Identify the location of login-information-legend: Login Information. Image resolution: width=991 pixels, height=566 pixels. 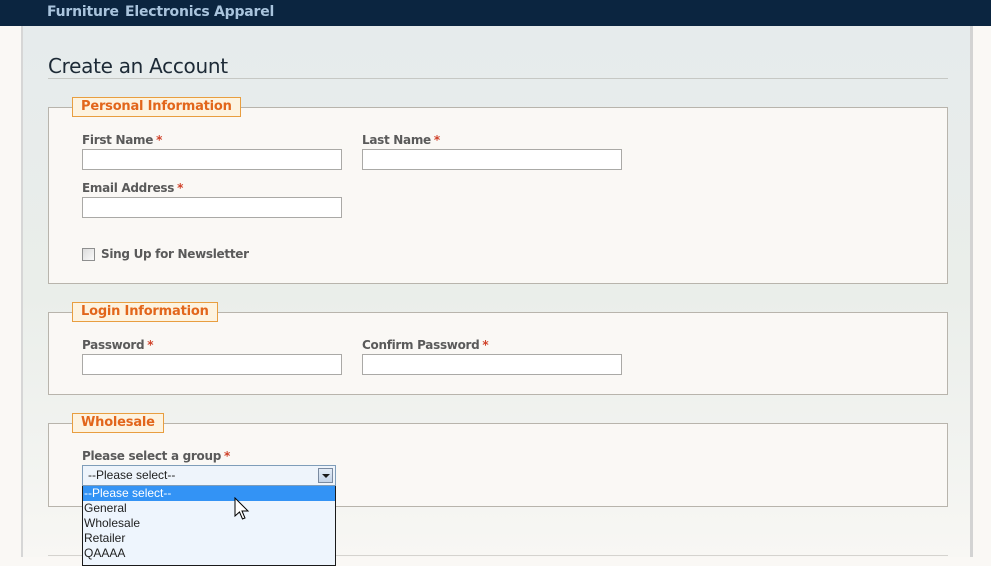
(145, 312).